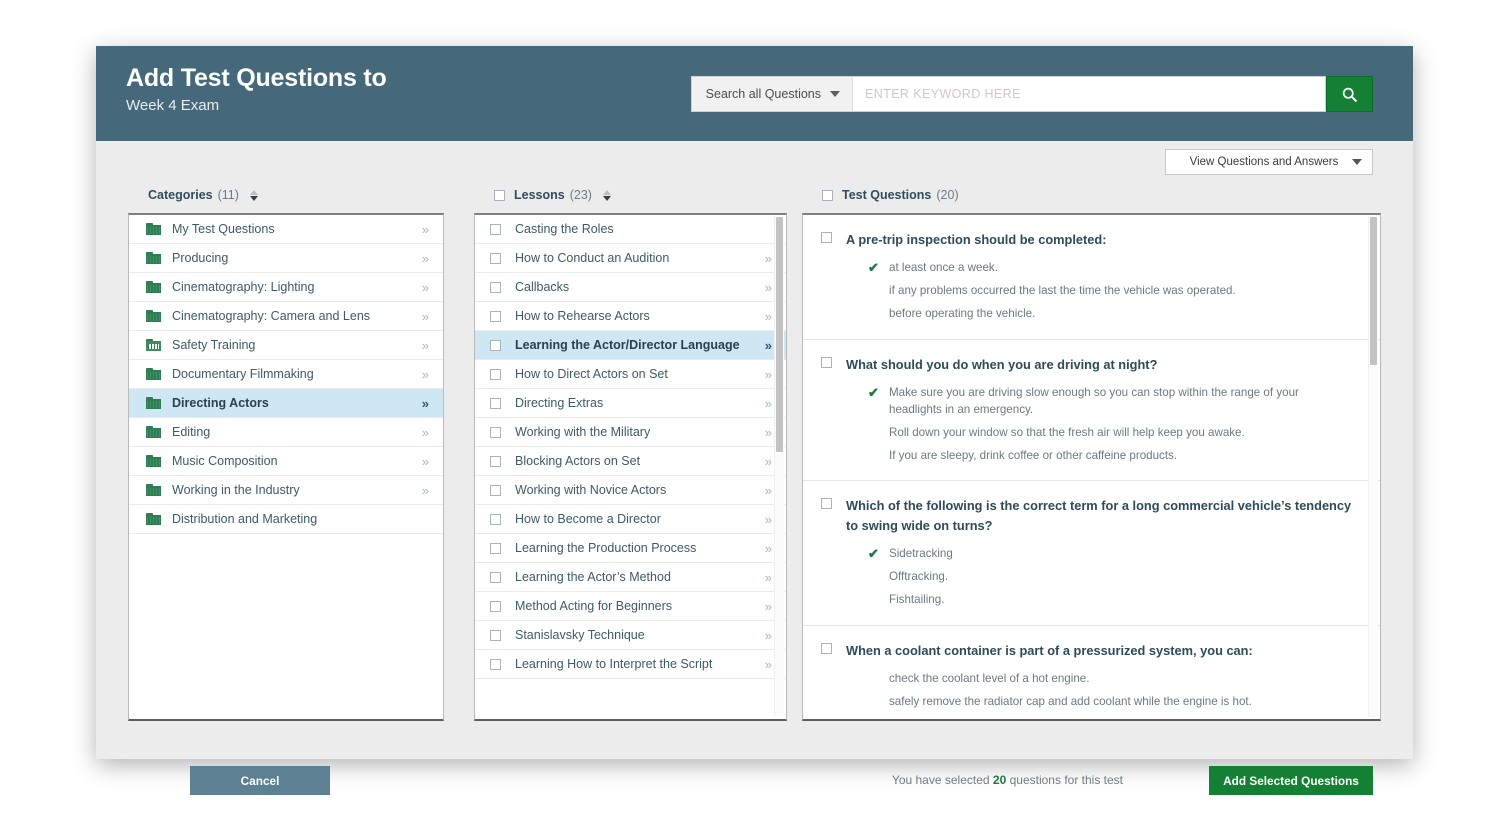 The height and width of the screenshot is (834, 1500). I want to click on lesson-row: Working with the Military », so click(630, 432).